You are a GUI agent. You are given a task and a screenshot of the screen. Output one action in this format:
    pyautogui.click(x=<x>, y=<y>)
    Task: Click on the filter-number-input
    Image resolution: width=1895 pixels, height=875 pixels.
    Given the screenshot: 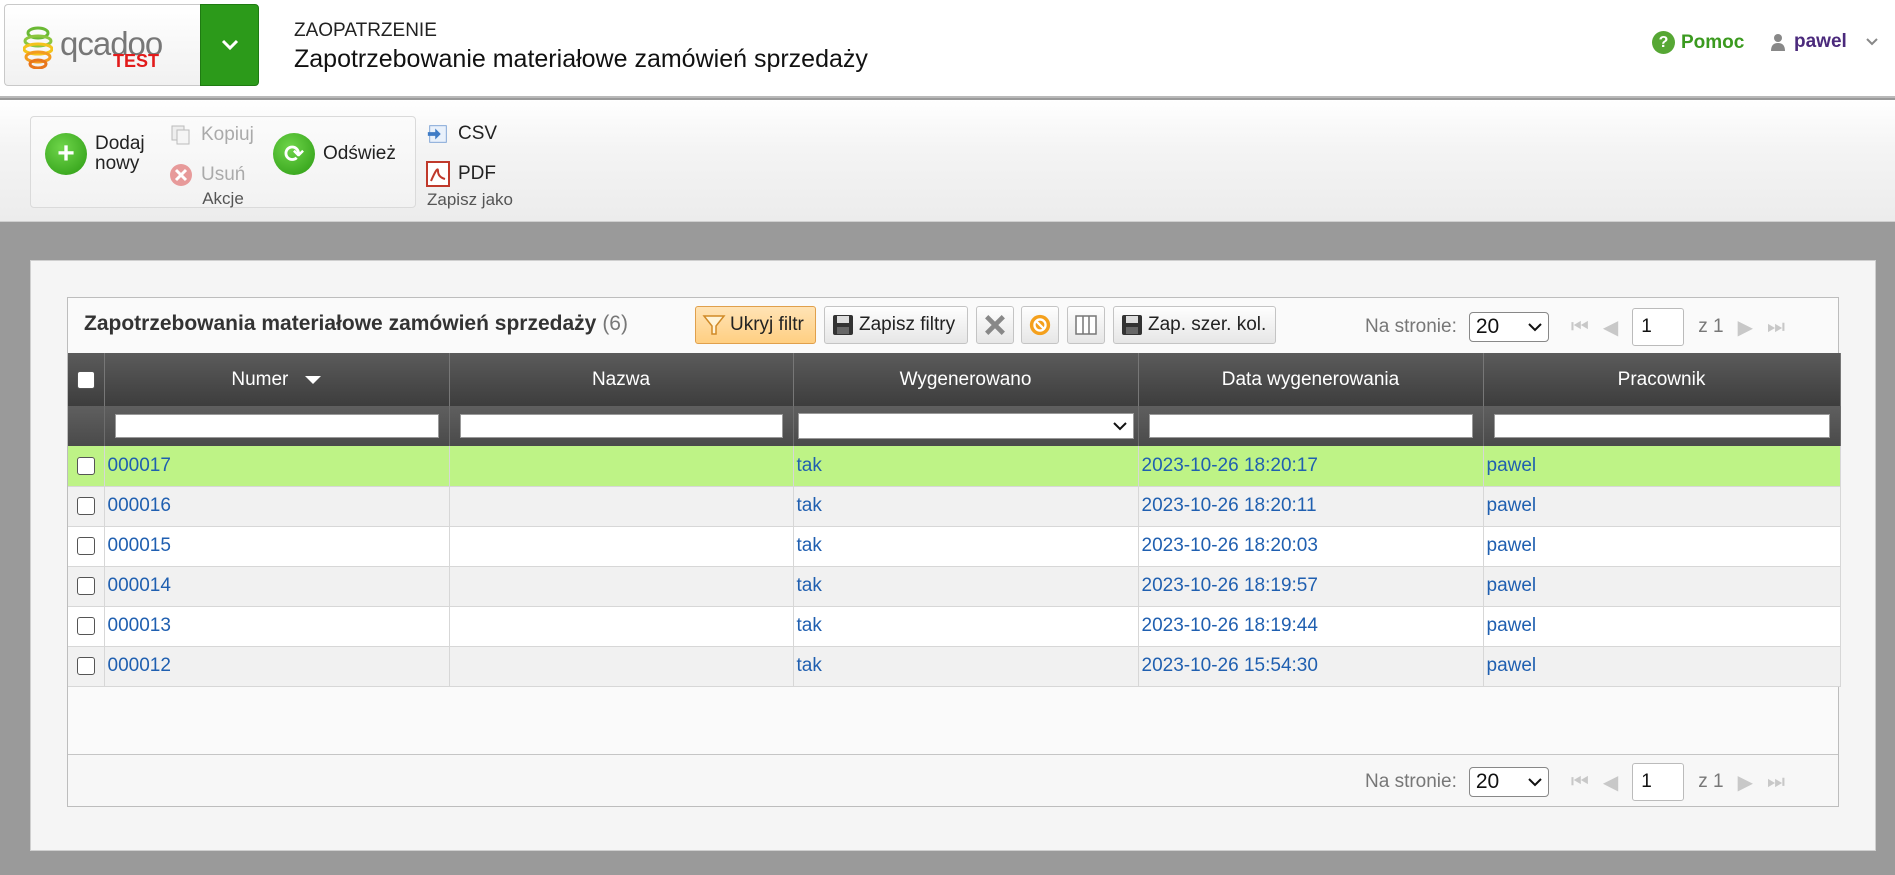 What is the action you would take?
    pyautogui.click(x=276, y=426)
    